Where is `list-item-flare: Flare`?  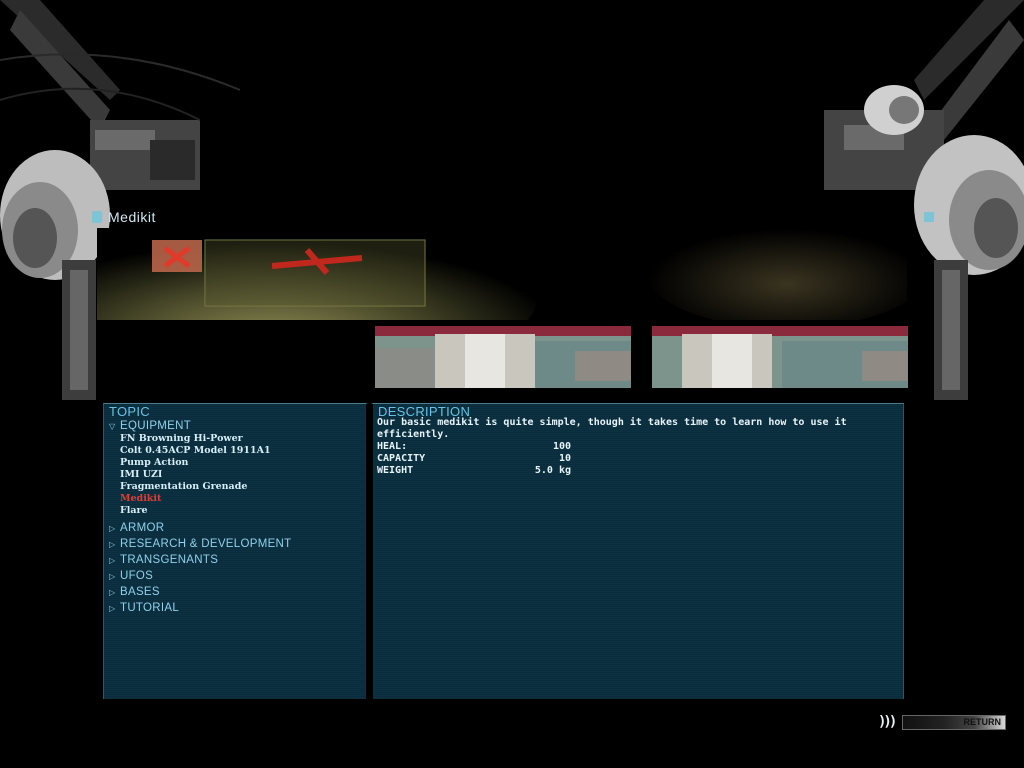
list-item-flare: Flare is located at coordinates (242, 511).